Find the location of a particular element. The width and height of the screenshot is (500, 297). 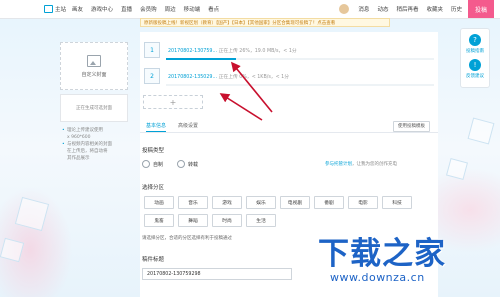

feedback-link: ! 反馈建议 is located at coordinates (475, 69).